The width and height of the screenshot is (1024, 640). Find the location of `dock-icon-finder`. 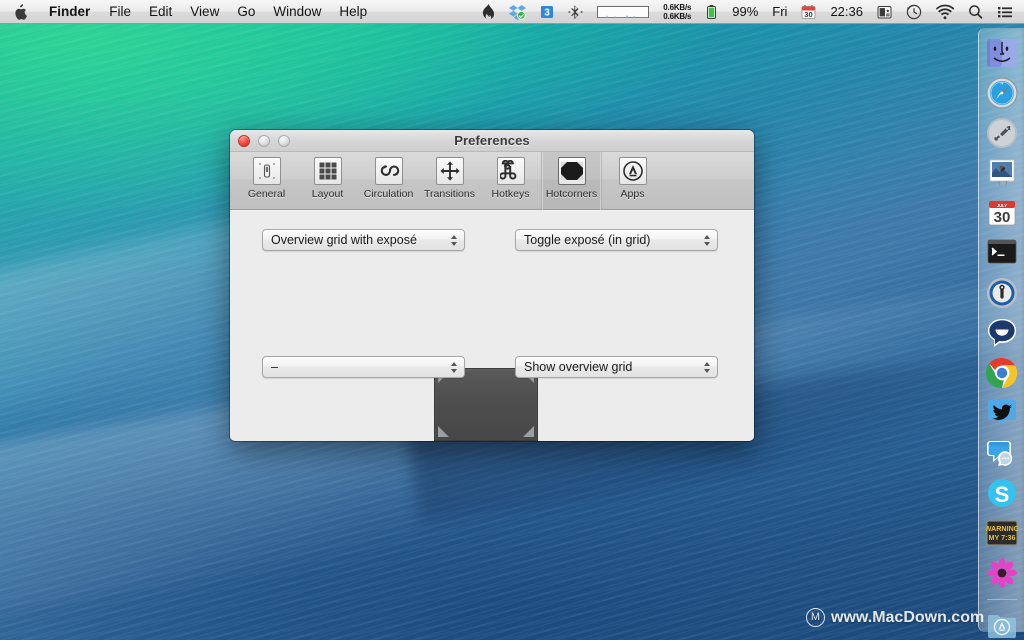

dock-icon-finder is located at coordinates (1004, 53).